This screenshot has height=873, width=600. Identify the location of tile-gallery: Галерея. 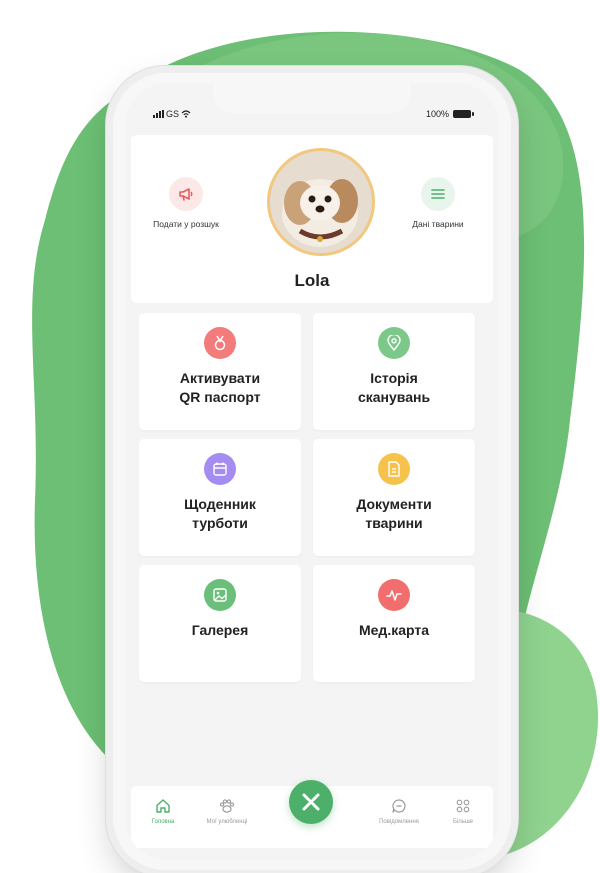
(220, 623).